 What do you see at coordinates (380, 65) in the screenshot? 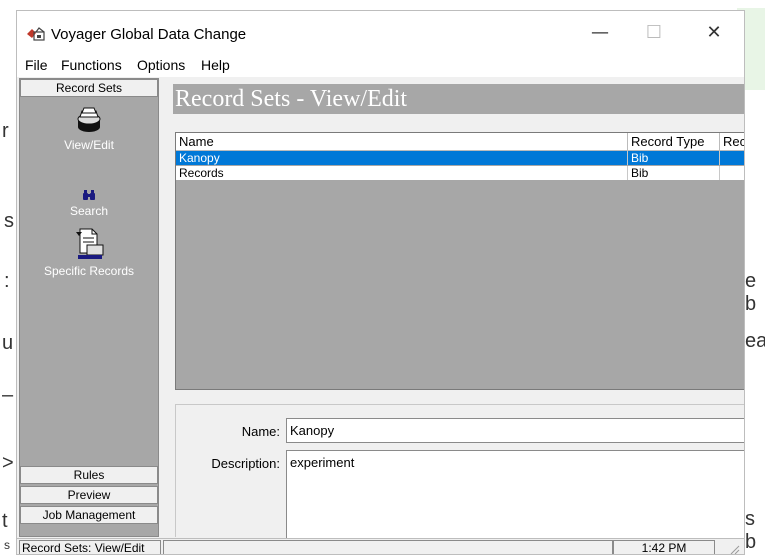
I see `menu-bar: File Functions Options Help` at bounding box center [380, 65].